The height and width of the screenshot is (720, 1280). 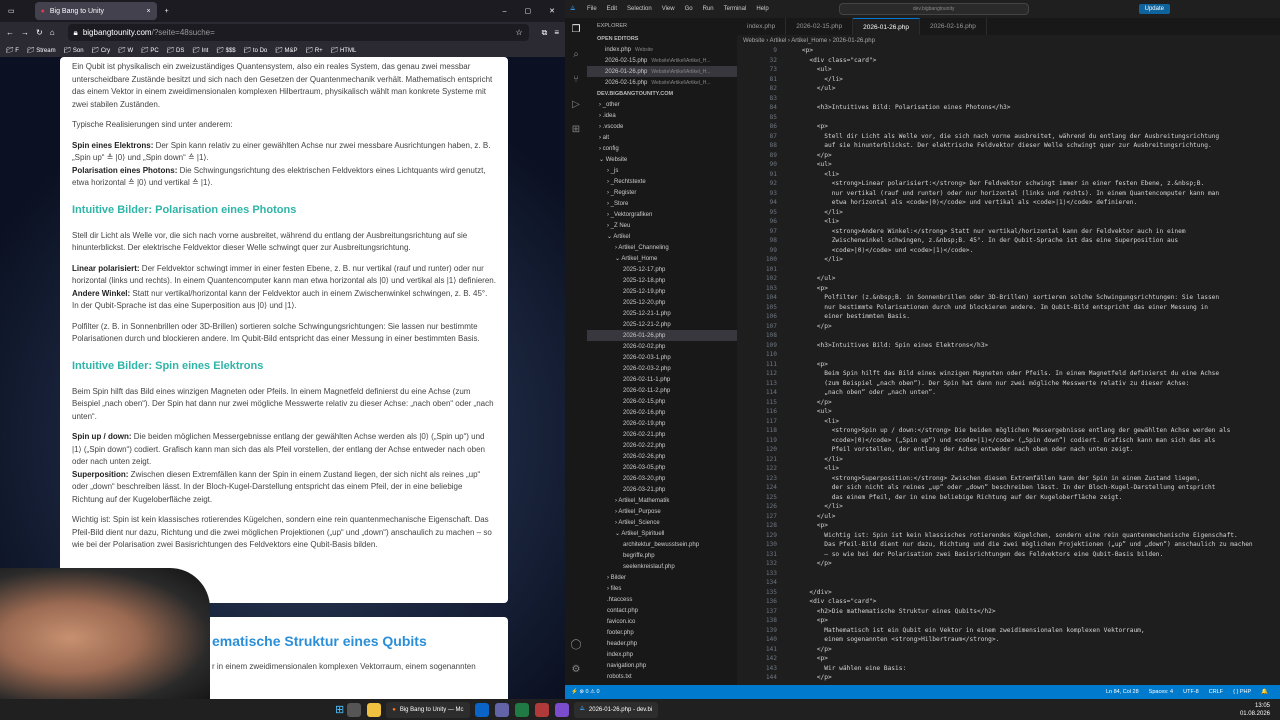 What do you see at coordinates (10, 32) in the screenshot?
I see `back-icon: ←` at bounding box center [10, 32].